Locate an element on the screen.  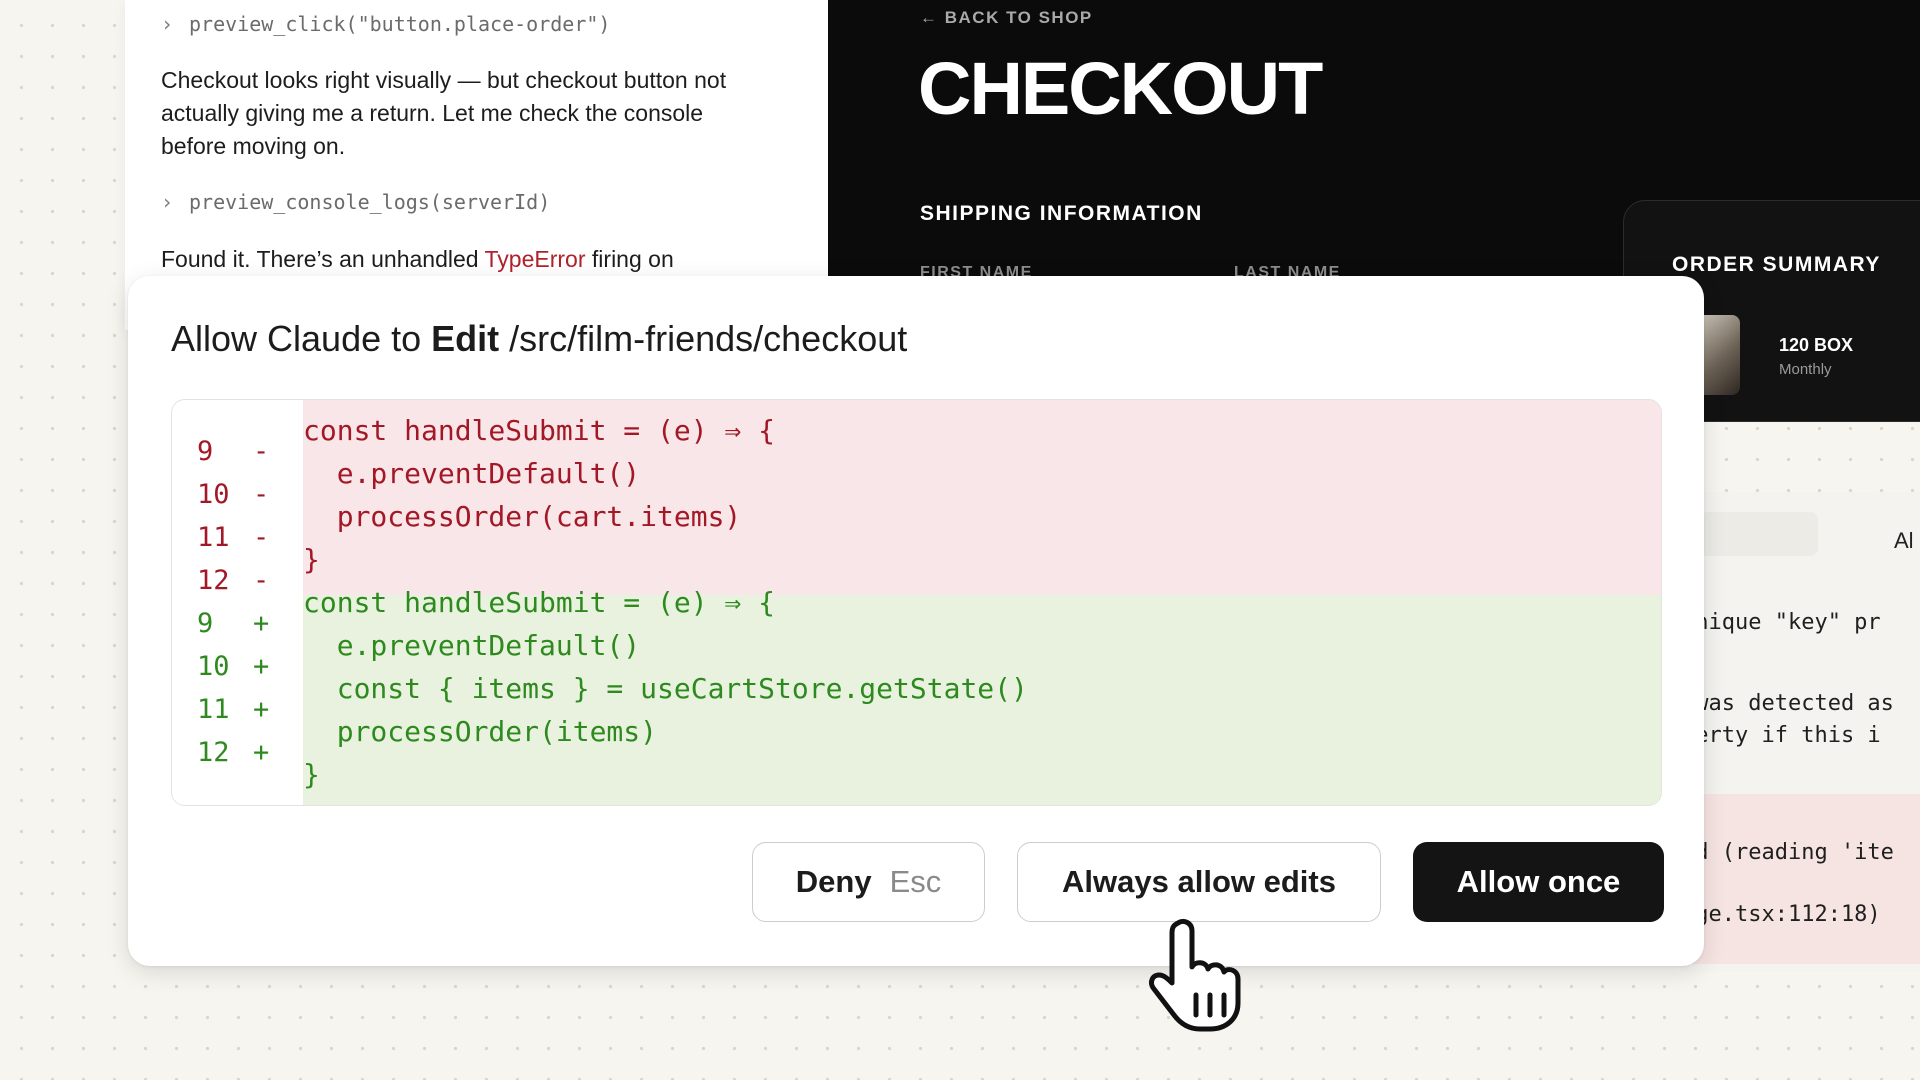
deny-button: Deny Esc is located at coordinates (868, 882).